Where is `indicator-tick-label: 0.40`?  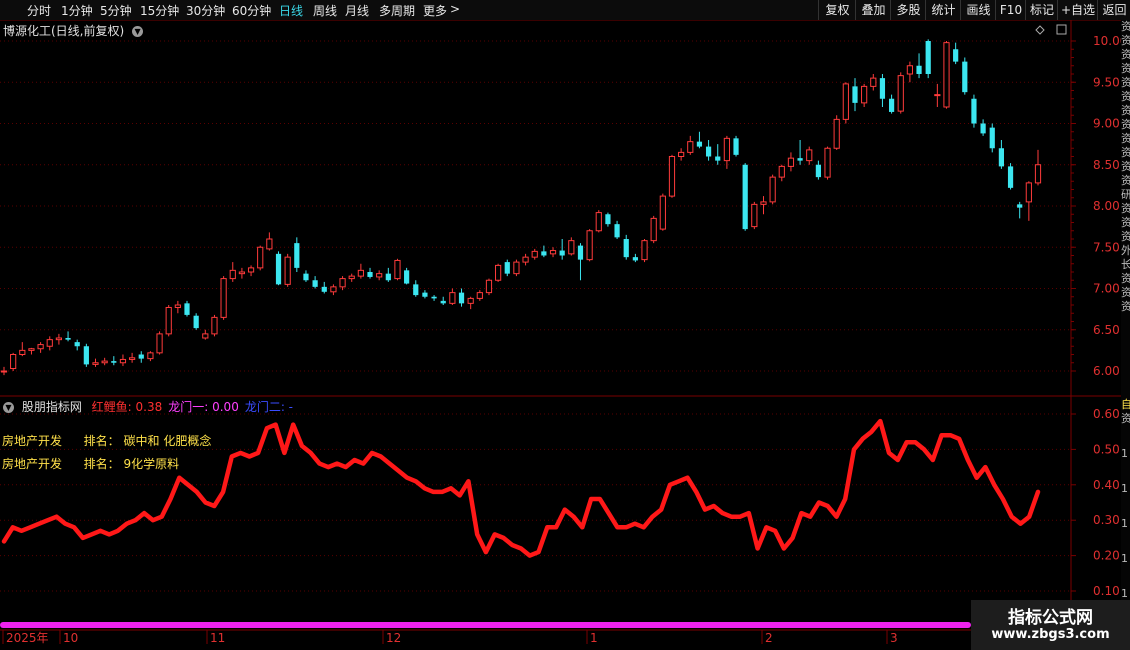 indicator-tick-label: 0.40 is located at coordinates (1106, 485).